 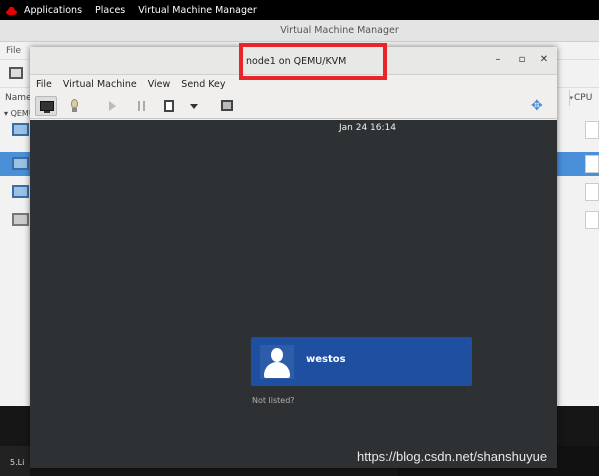 What do you see at coordinates (15, 461) in the screenshot?
I see `taskbar-item: 5.Li` at bounding box center [15, 461].